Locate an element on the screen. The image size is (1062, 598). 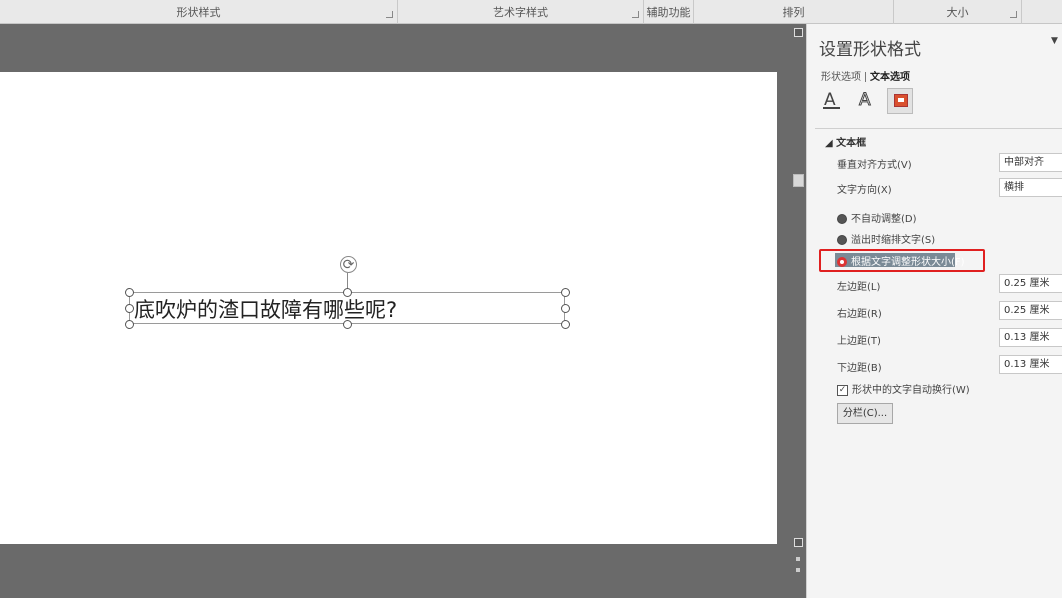
radio-label: 不自动调整(D) is located at coordinates (884, 219).